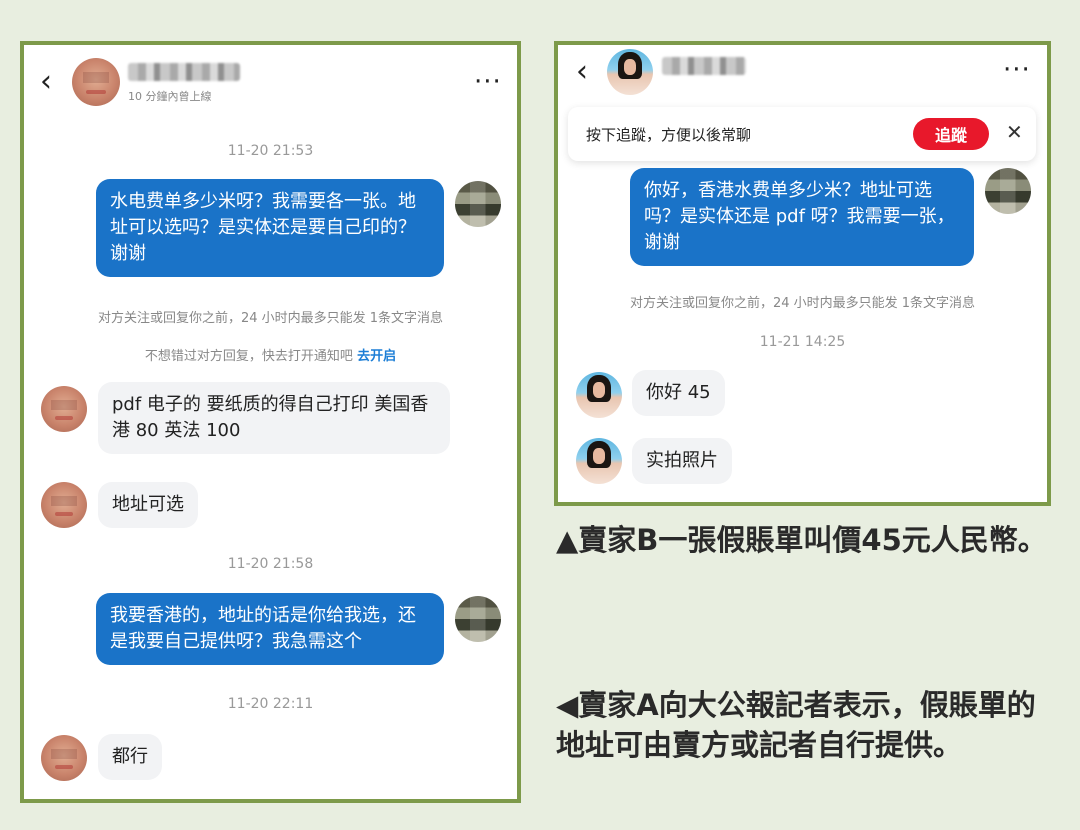 This screenshot has height=830, width=1080. I want to click on notification-hint-text: 不想错过对方回复，快去打开通知吧, so click(248, 356).